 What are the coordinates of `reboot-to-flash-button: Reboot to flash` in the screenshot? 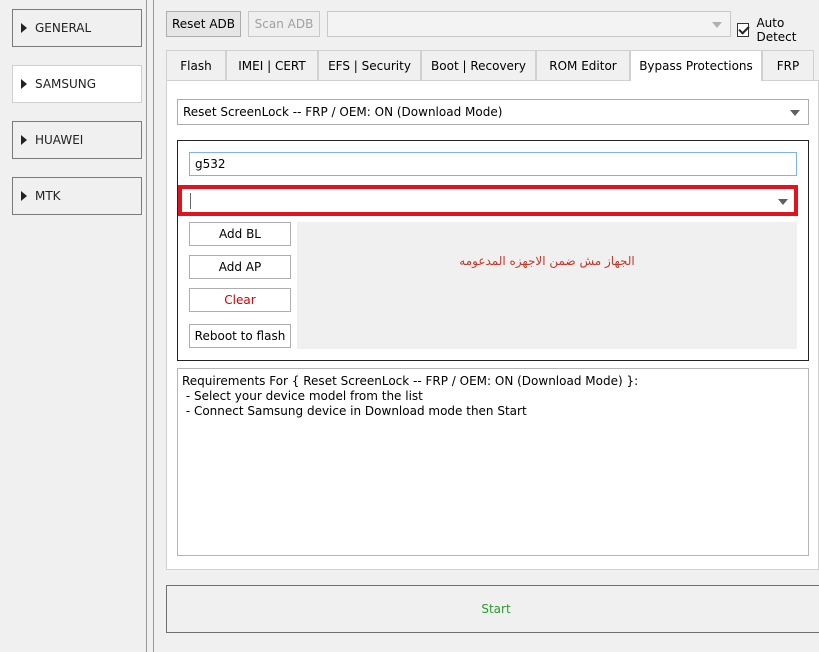 It's located at (240, 336).